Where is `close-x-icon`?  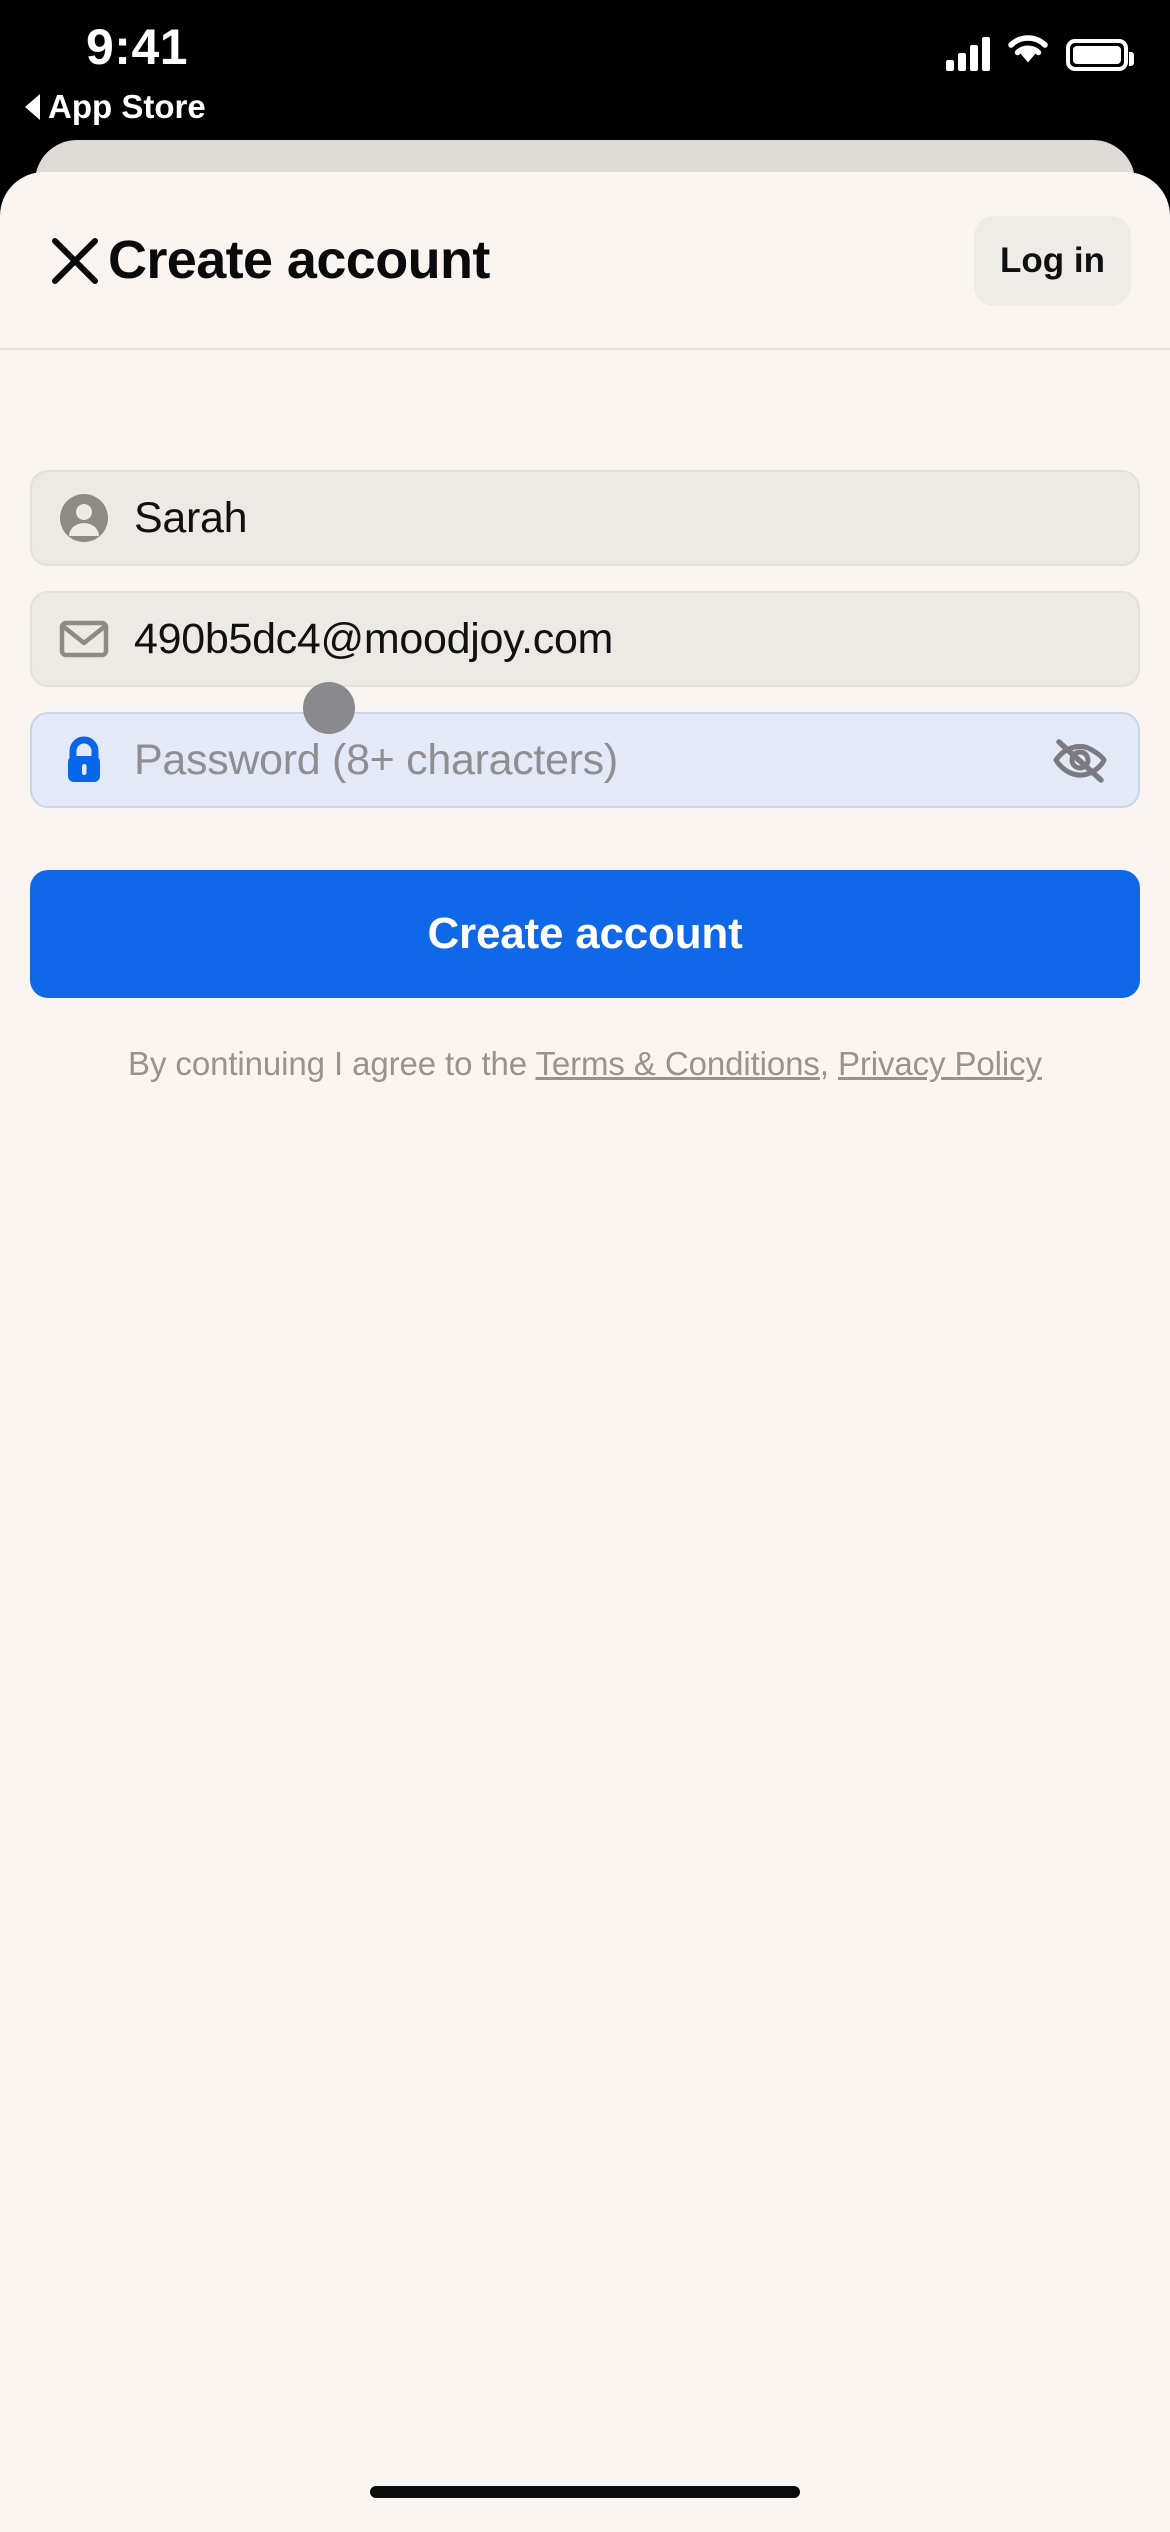
close-x-icon is located at coordinates (75, 261).